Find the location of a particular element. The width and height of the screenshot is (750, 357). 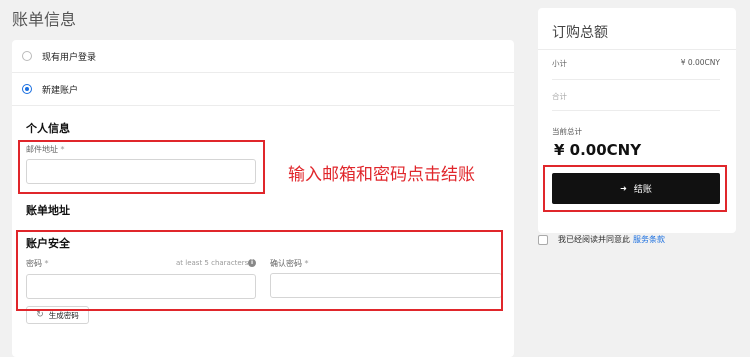

confirm-password-field is located at coordinates (386, 285).